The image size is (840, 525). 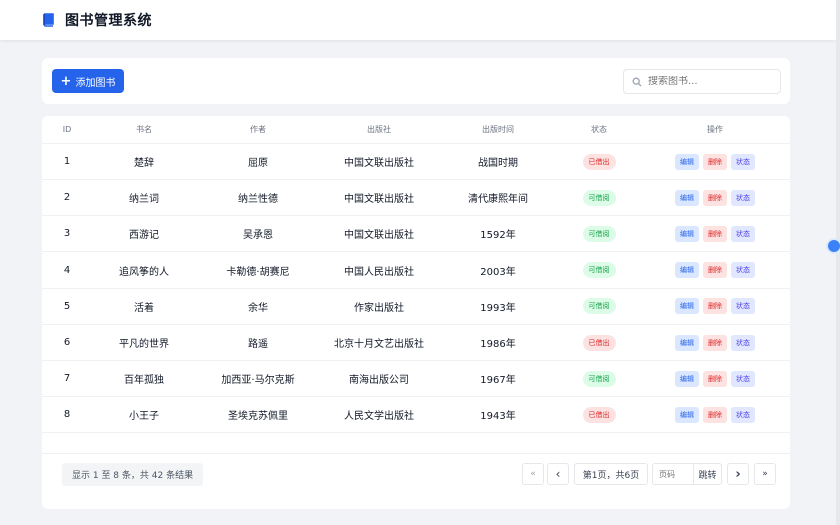 I want to click on cell-author: 余华, so click(x=258, y=308).